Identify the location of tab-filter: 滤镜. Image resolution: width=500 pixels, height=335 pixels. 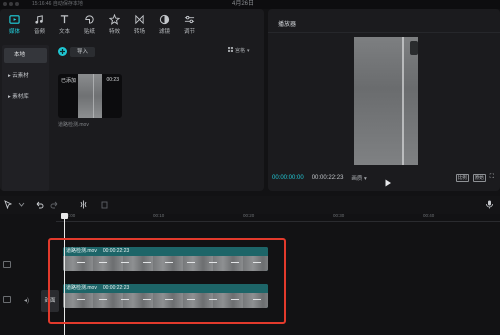
(164, 24).